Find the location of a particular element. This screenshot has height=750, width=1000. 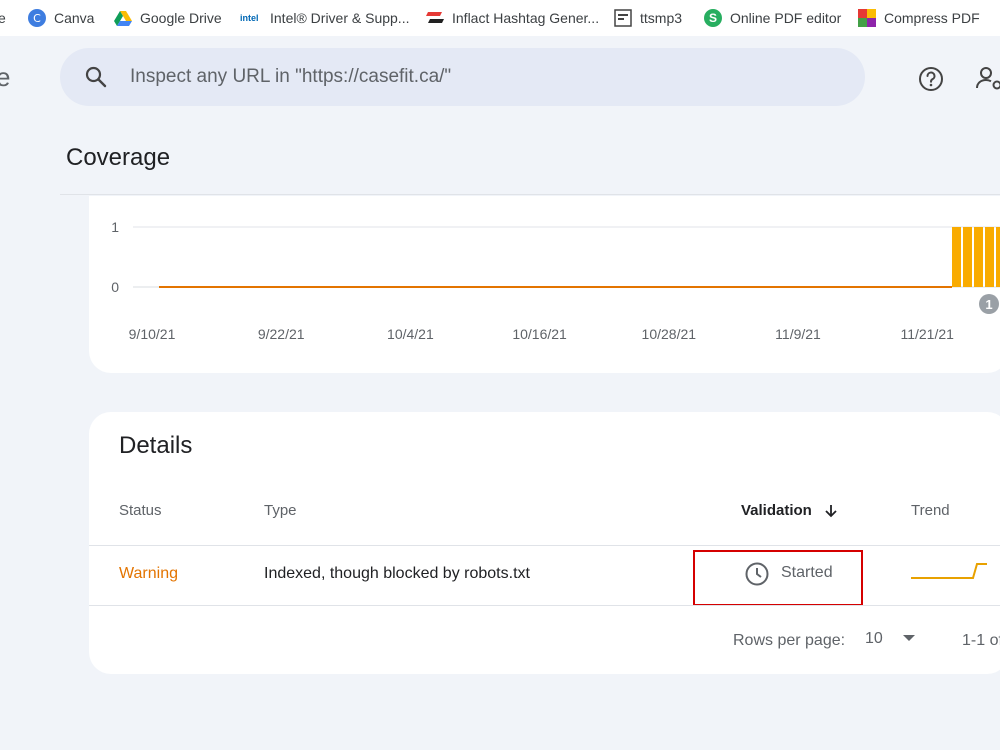

bookmark-ttsmp3: ttsmp3 is located at coordinates (648, 18).